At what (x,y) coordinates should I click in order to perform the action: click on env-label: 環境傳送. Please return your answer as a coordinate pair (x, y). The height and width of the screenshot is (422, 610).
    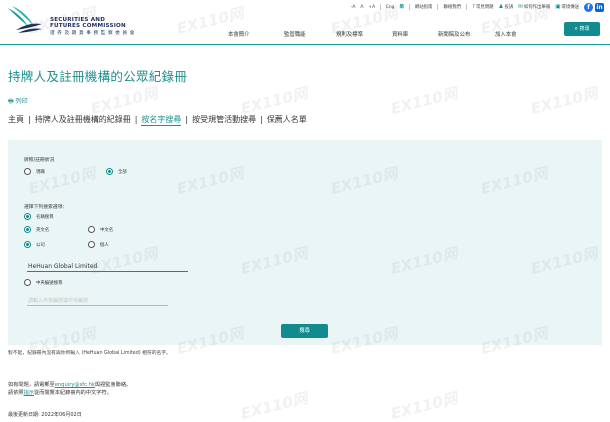
    Looking at the image, I should click on (570, 7).